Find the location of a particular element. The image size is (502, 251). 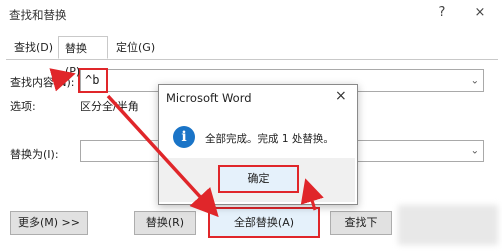

arrow-to-replace-all is located at coordinates (162, 156).